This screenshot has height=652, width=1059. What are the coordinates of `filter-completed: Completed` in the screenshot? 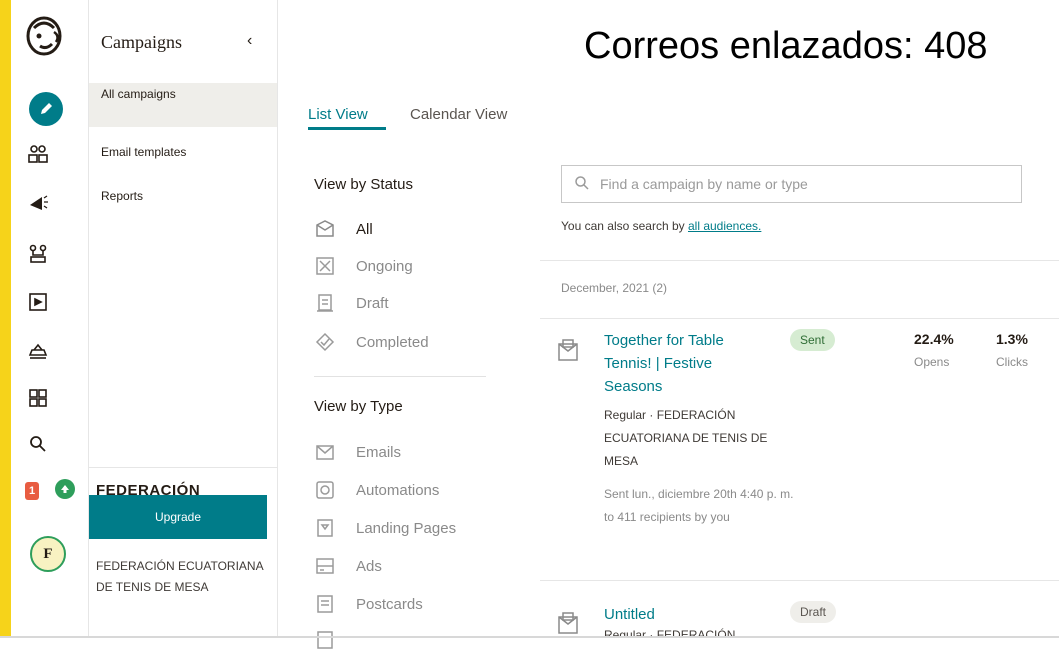 It's located at (371, 342).